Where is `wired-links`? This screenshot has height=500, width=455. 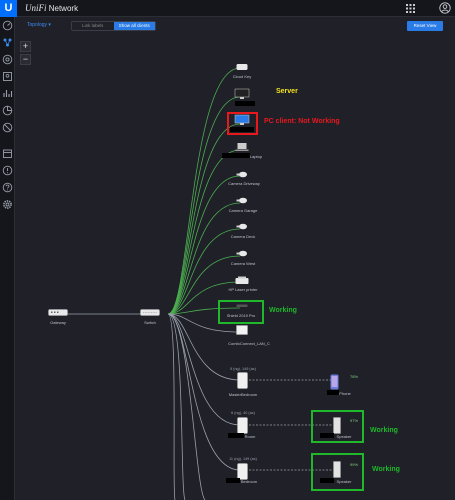 wired-links is located at coordinates (204, 191).